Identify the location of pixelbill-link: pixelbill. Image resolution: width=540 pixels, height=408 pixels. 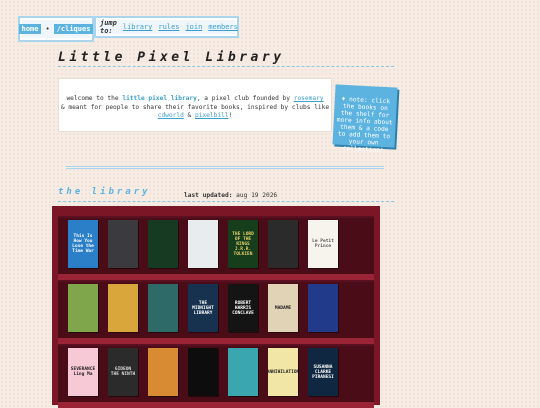
(212, 115).